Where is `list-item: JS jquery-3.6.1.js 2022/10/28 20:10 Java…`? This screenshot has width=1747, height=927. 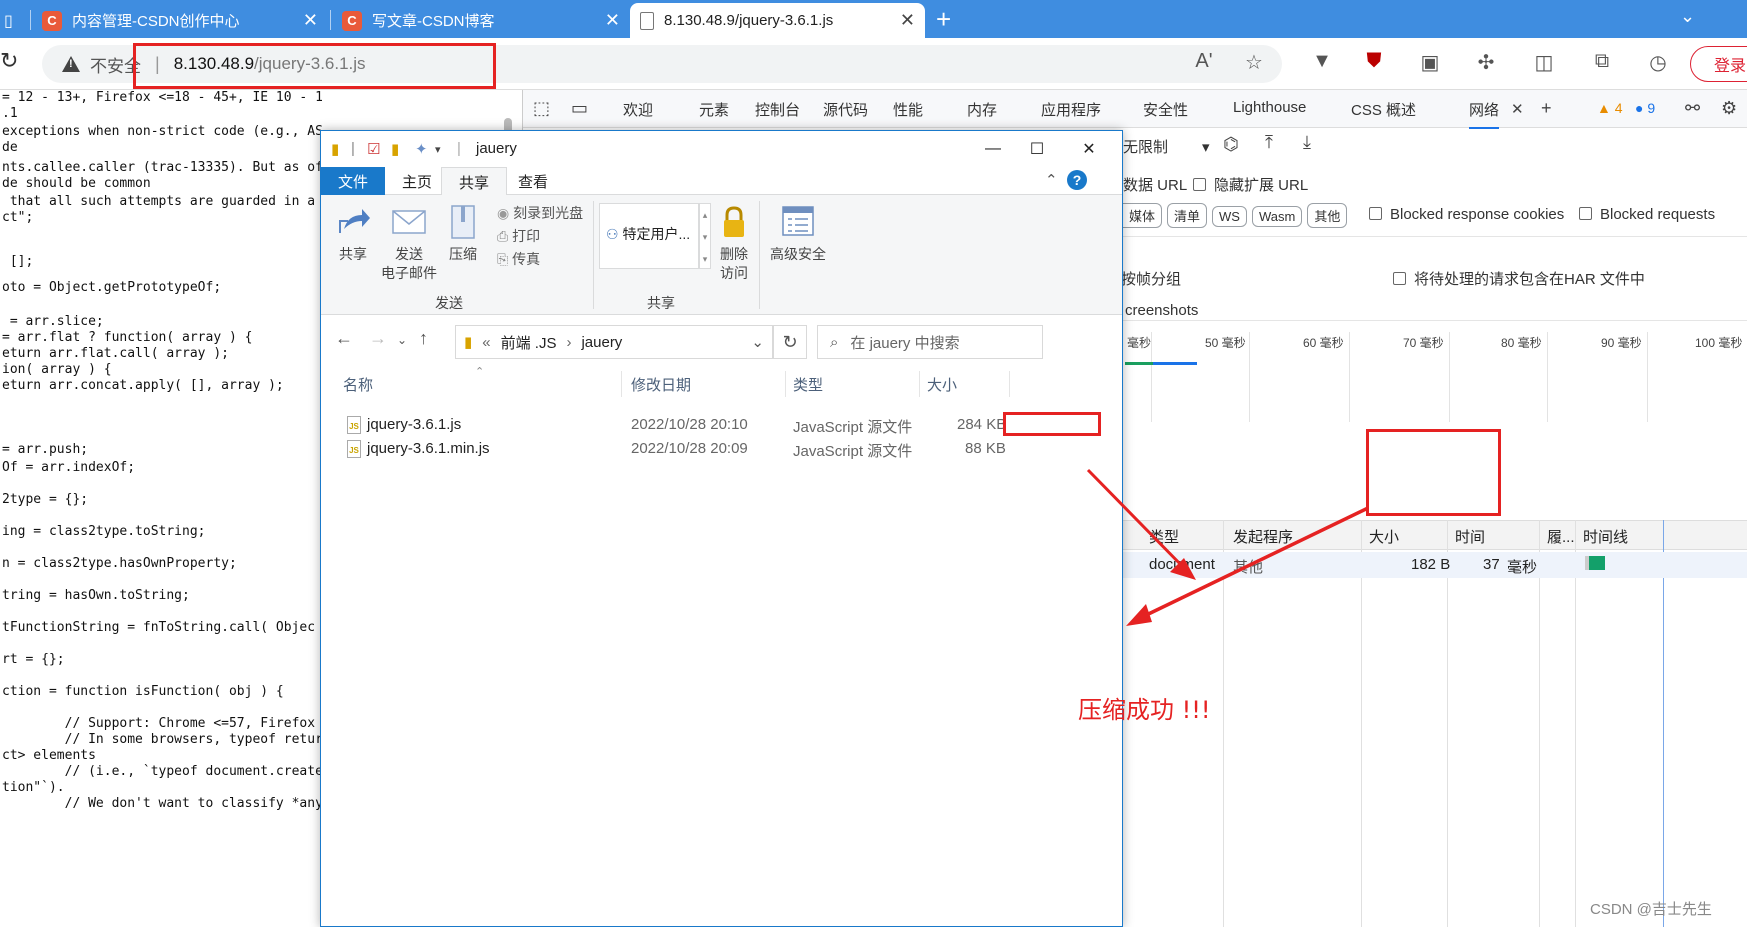 list-item: JS jquery-3.6.1.js 2022/10/28 20:10 Java… is located at coordinates (721, 425).